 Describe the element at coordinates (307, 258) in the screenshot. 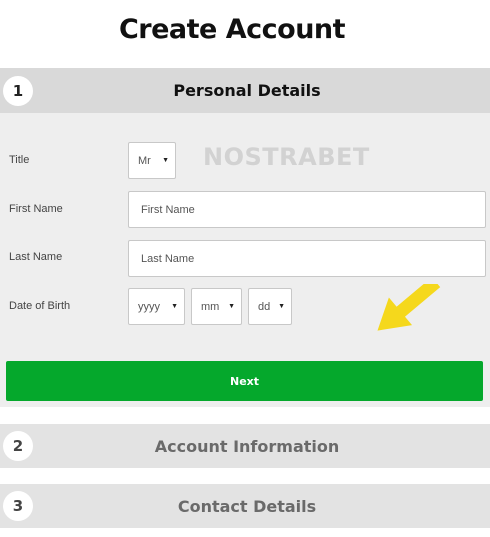

I see `last-name-field` at that location.